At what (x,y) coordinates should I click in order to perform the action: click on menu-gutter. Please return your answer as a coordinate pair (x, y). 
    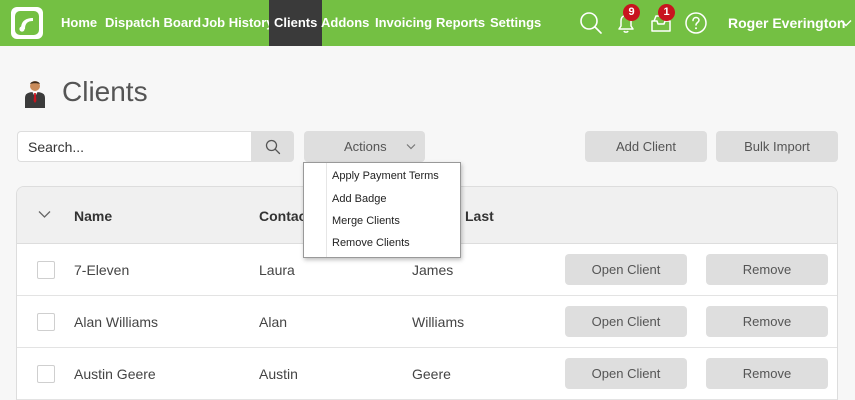
    Looking at the image, I should click on (326, 210).